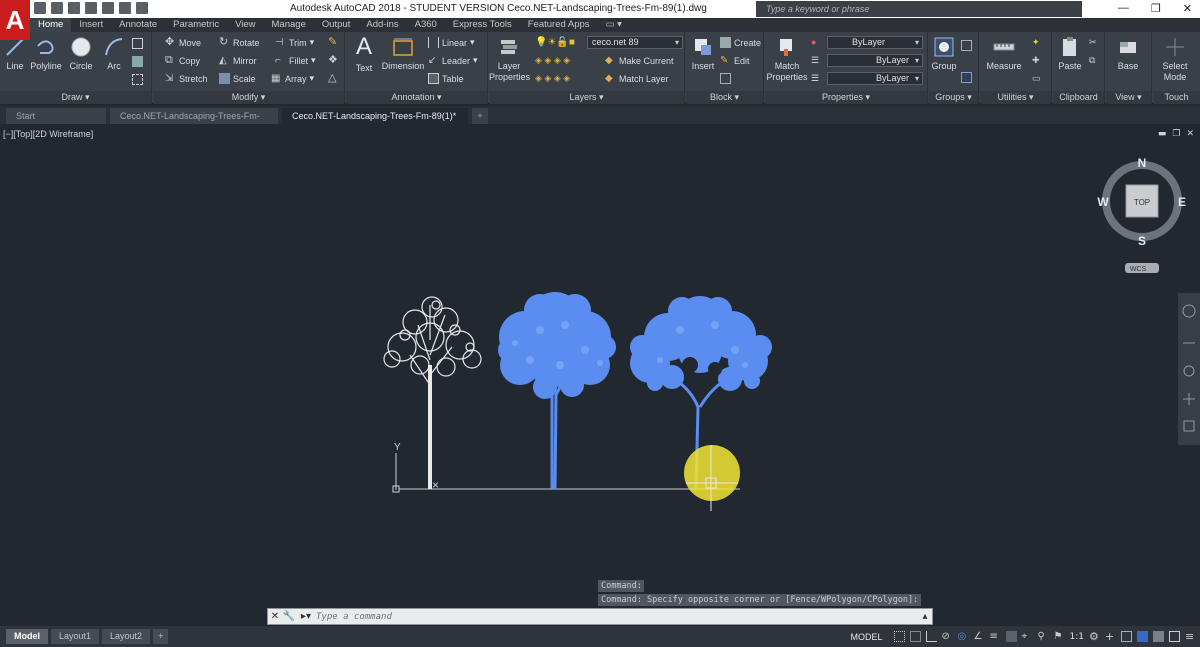  Describe the element at coordinates (915, 636) in the screenshot. I see `snap-icon` at that location.